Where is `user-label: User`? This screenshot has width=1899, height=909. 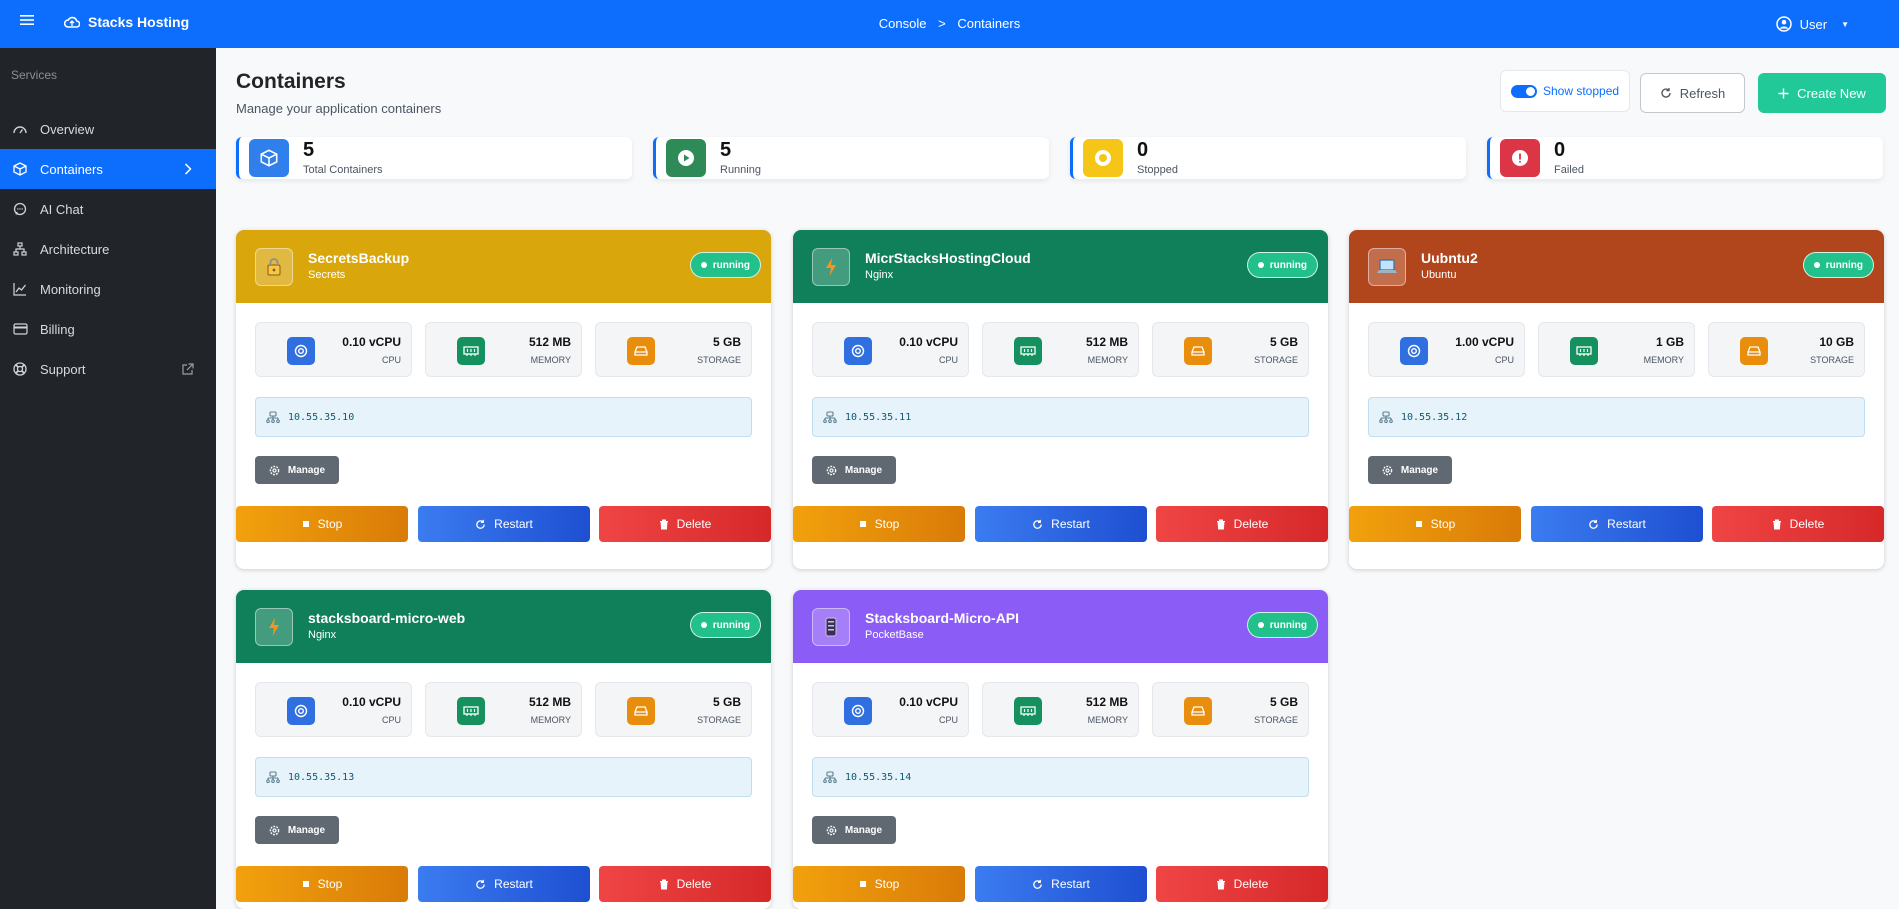 user-label: User is located at coordinates (1813, 24).